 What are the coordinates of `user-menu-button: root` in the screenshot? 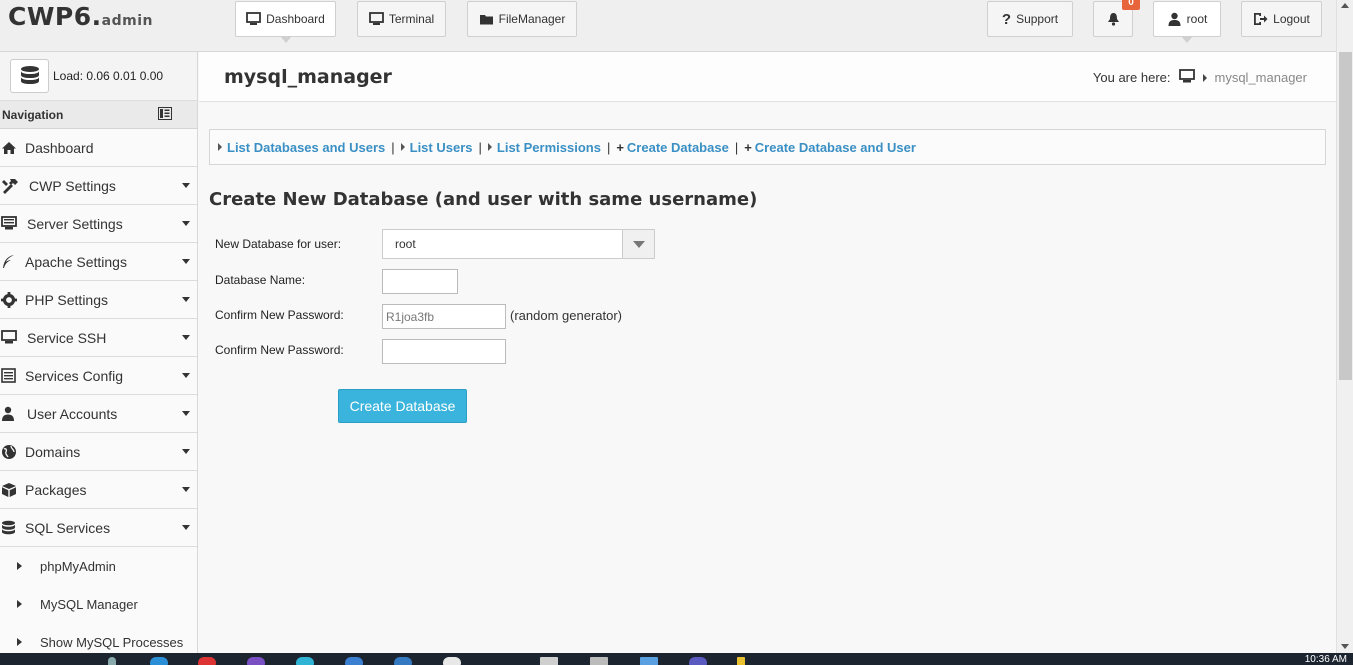 It's located at (1187, 22).